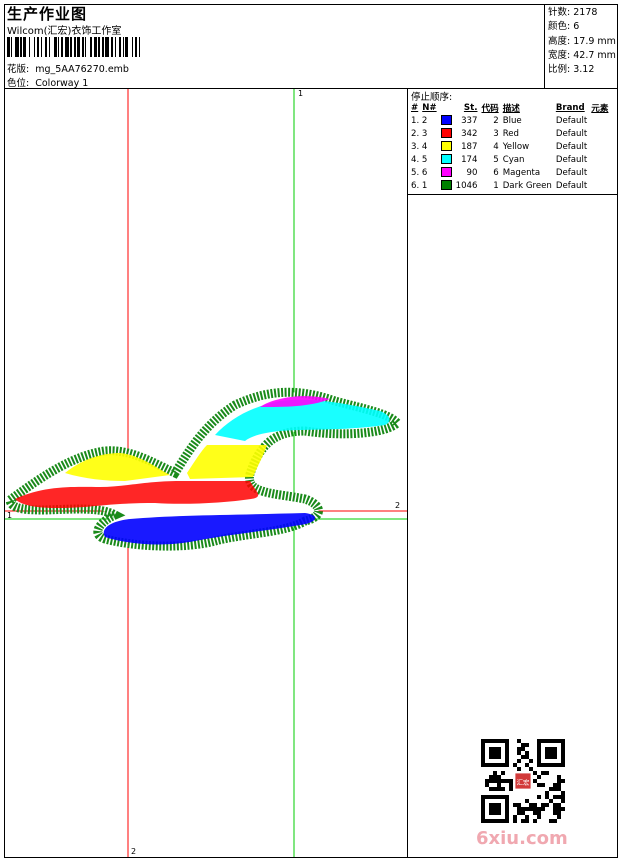 The width and height of the screenshot is (620, 860). I want to click on col-index: #, so click(415, 107).